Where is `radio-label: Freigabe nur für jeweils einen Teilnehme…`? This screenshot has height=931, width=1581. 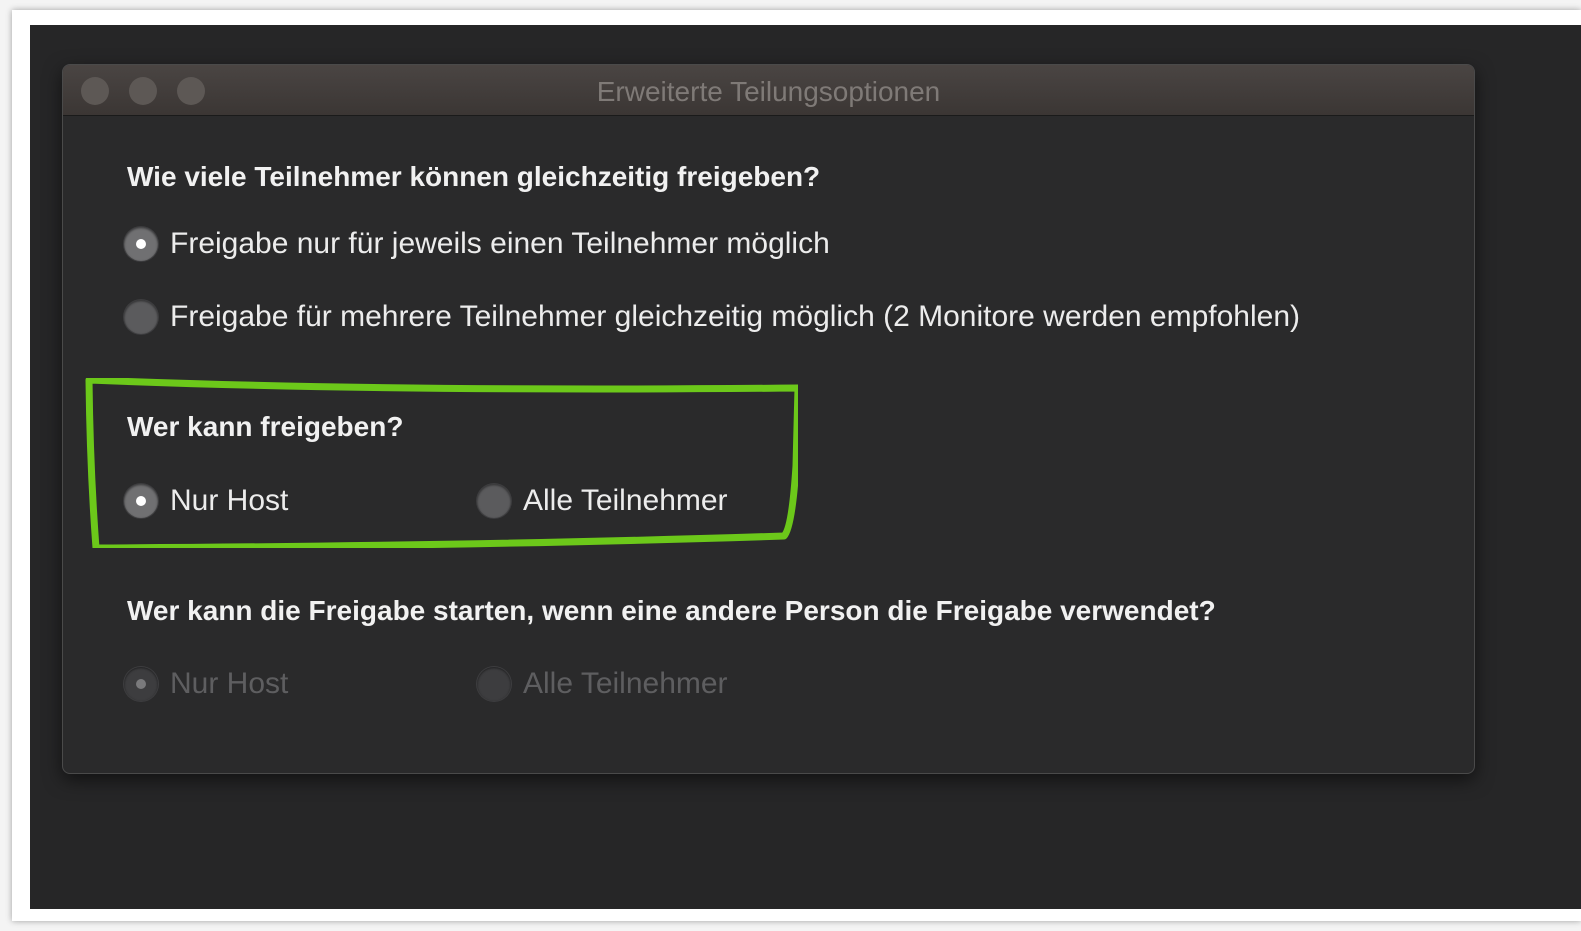
radio-label: Freigabe nur für jeweils einen Teilnehme… is located at coordinates (500, 243).